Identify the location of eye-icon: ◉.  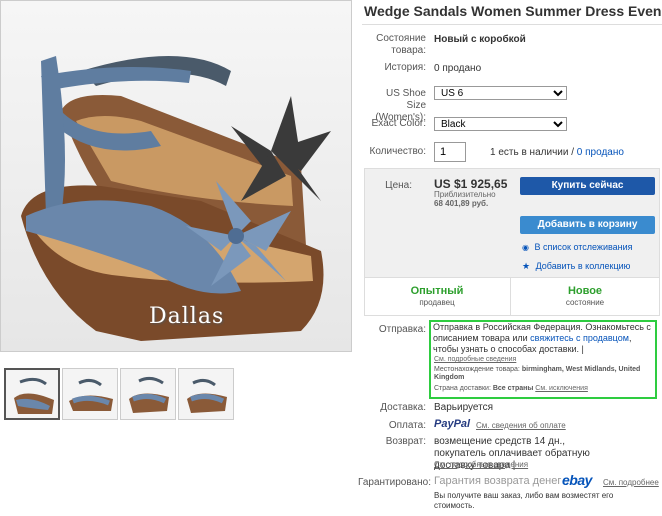
(525, 247).